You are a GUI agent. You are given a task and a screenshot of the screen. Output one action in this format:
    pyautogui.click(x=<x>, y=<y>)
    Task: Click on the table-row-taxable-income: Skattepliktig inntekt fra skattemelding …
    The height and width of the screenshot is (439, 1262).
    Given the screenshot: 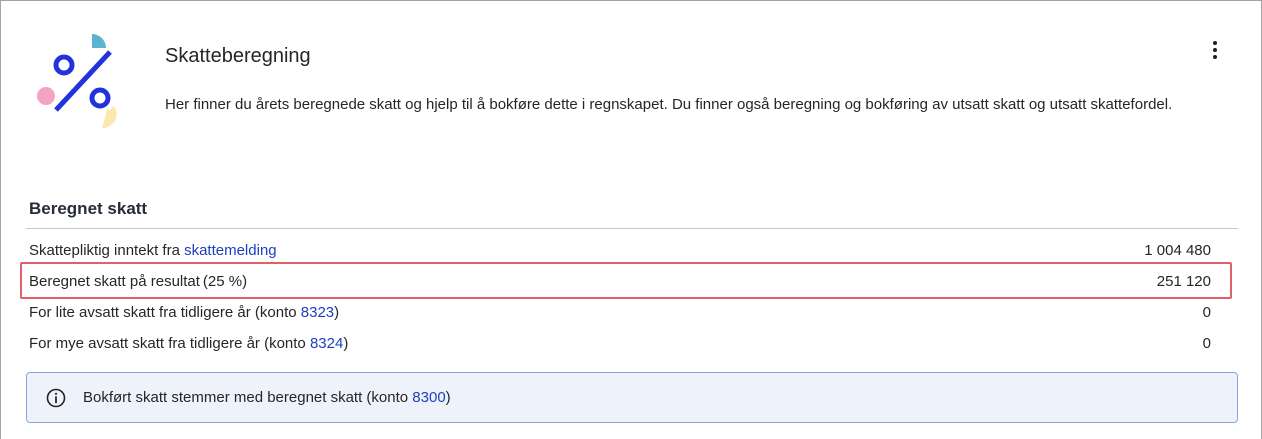 What is the action you would take?
    pyautogui.click(x=620, y=250)
    